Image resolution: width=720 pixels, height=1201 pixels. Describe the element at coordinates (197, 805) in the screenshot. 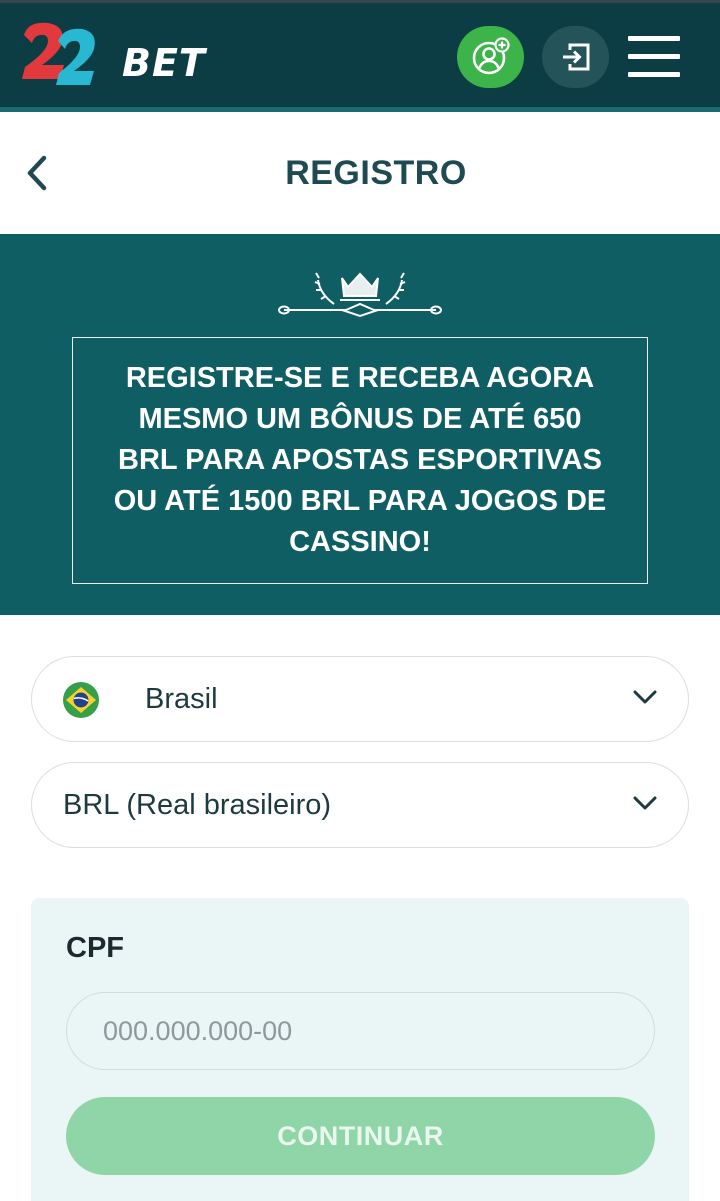

I see `currency-value: BRL (Real brasileiro)` at that location.